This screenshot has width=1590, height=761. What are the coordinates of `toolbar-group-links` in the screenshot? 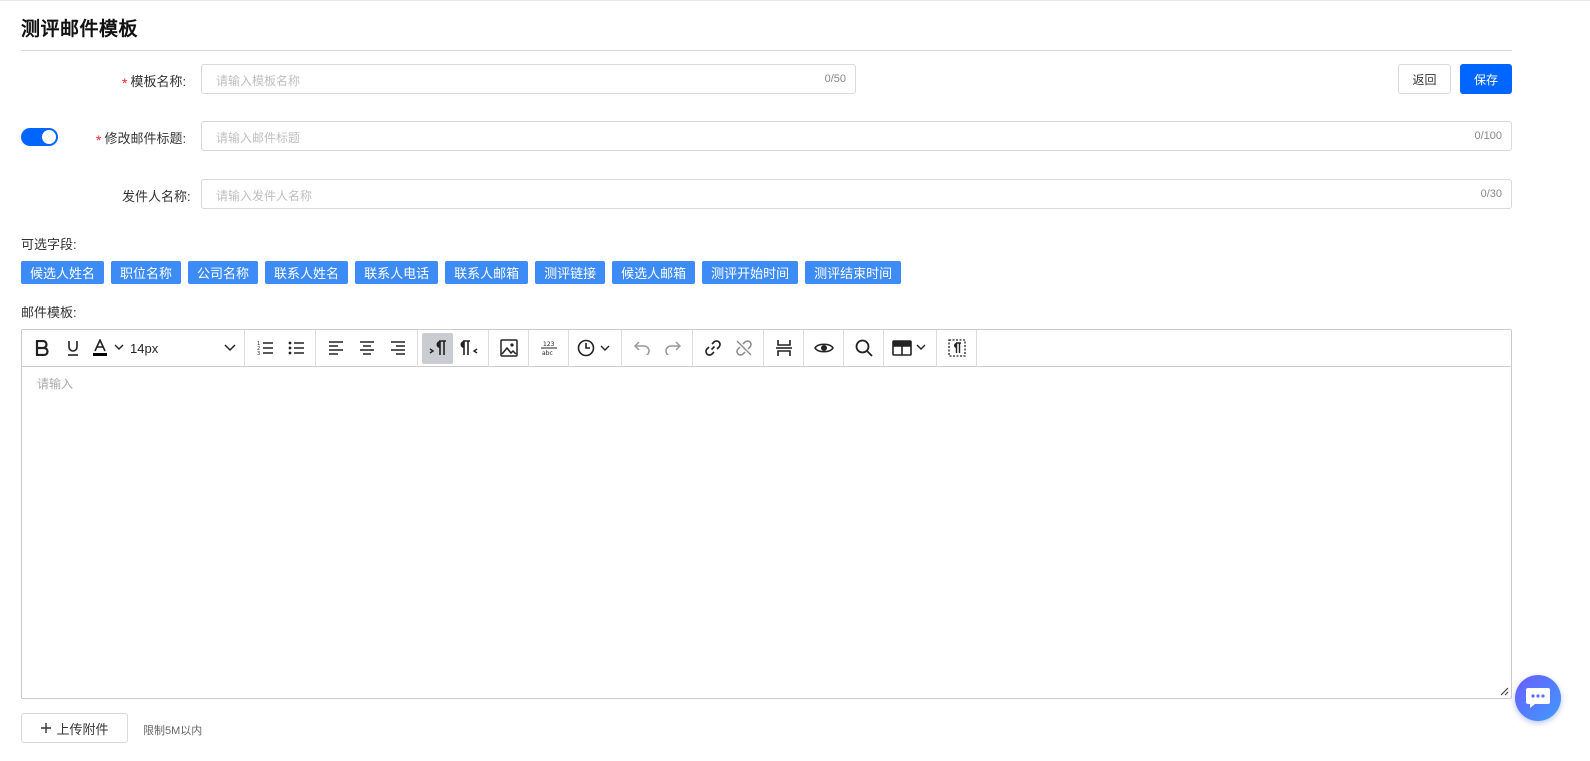 It's located at (728, 348).